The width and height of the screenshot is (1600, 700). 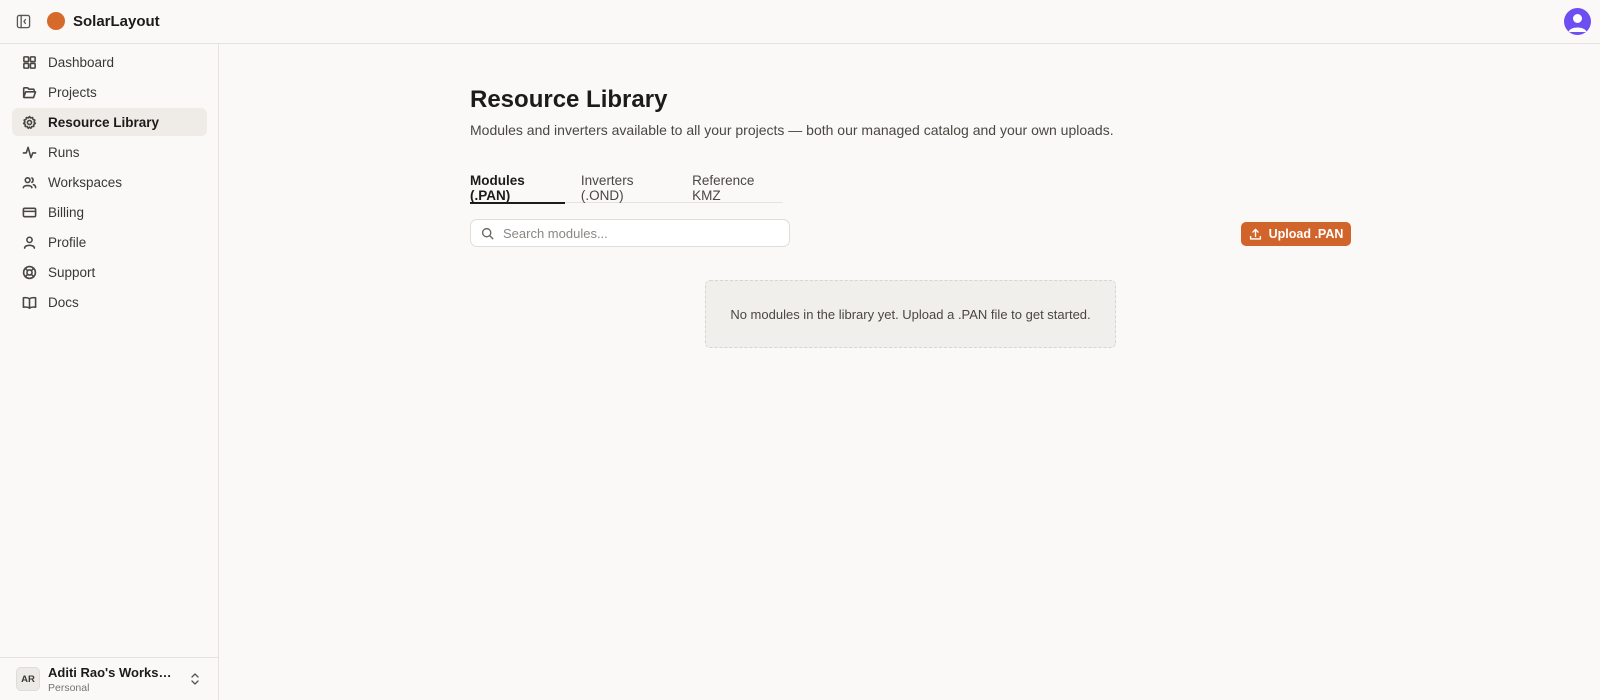 I want to click on brand: SolarLayout, so click(x=103, y=21).